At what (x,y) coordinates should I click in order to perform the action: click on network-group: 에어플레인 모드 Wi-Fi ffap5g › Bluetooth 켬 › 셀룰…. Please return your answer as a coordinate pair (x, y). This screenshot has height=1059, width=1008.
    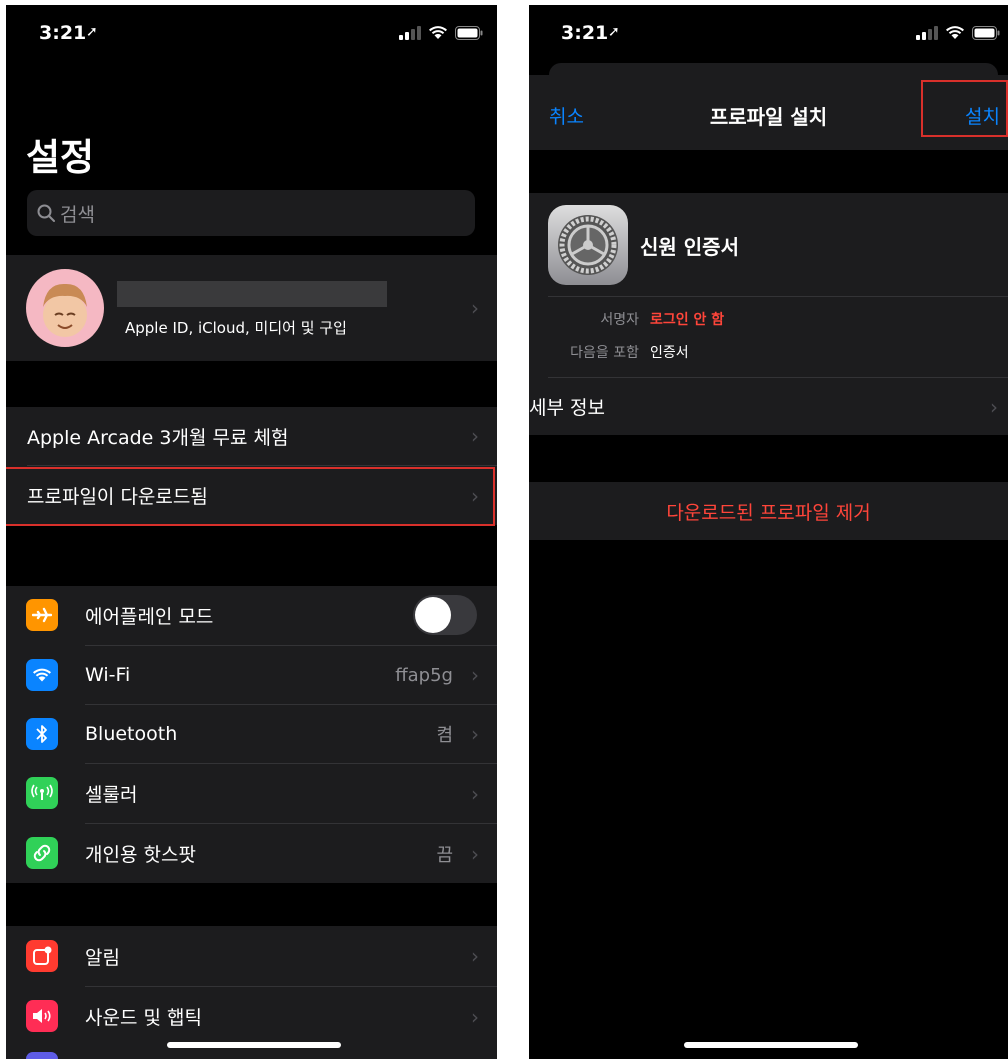
    Looking at the image, I should click on (251, 734).